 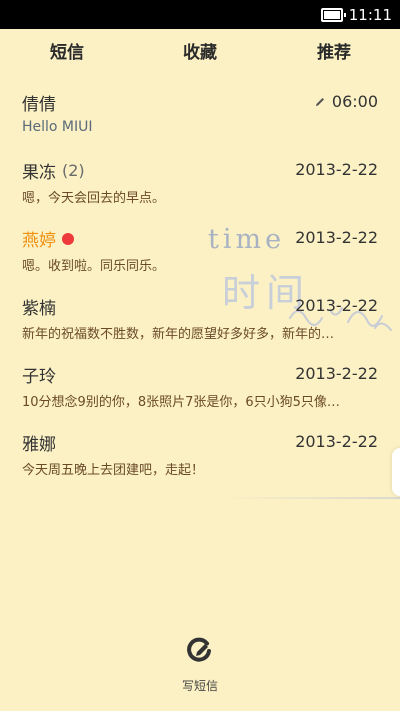 I want to click on contact-name: 子玲, so click(x=39, y=377).